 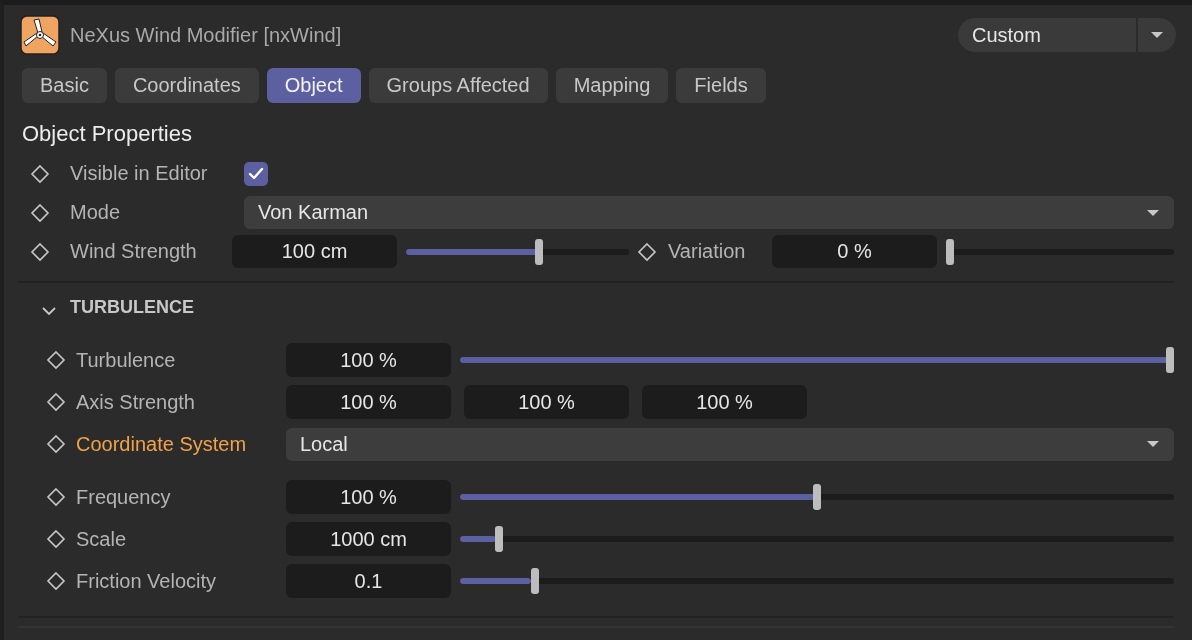 I want to click on property-label: Visible in Editor, so click(x=139, y=173).